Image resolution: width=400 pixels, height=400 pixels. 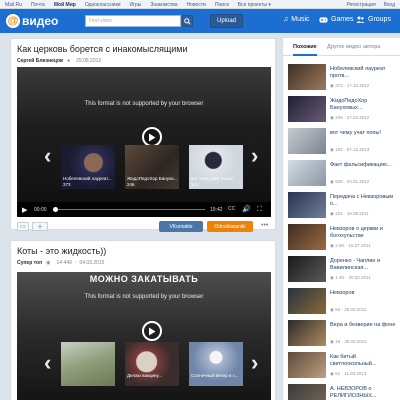 I want to click on related-video-meta: ◉ 1.4K · 20.02.2011, so click(x=350, y=278).